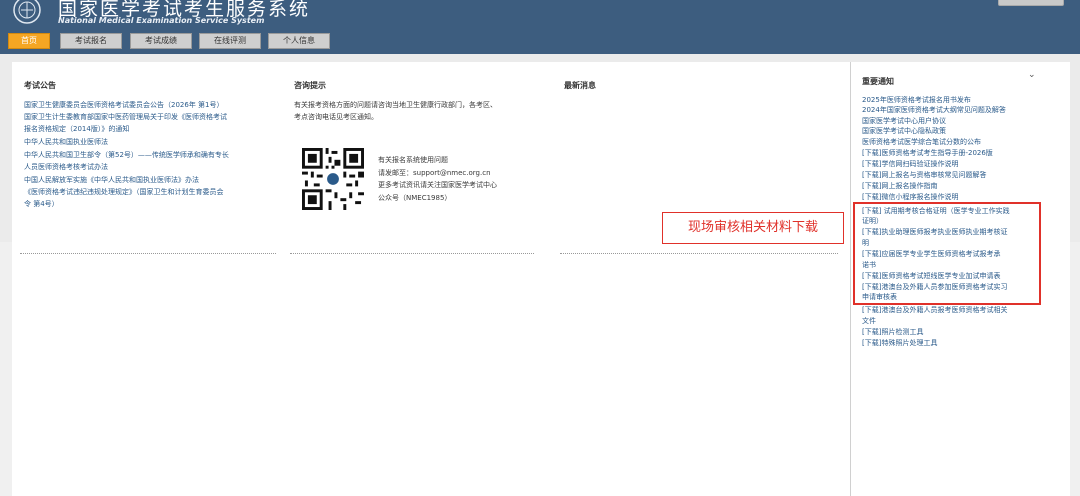 The width and height of the screenshot is (1080, 496). Describe the element at coordinates (161, 41) in the screenshot. I see `nav-exam-scores: 考试成绩` at that location.